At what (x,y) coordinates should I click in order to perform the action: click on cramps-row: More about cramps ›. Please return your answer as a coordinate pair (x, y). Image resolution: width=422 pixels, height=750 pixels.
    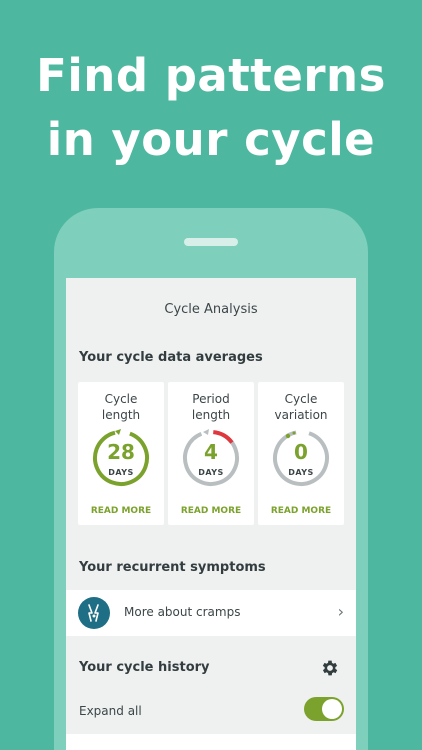
    Looking at the image, I should click on (211, 613).